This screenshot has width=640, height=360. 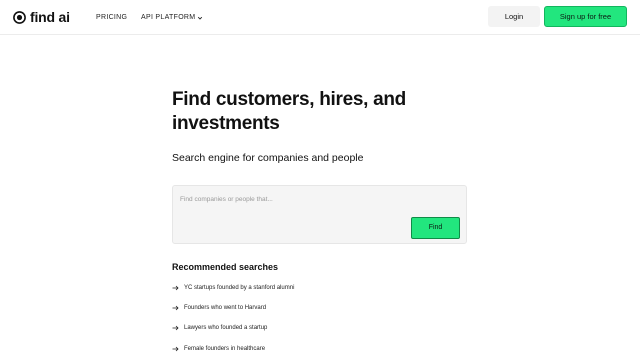 I want to click on search-box: Find, so click(x=319, y=214).